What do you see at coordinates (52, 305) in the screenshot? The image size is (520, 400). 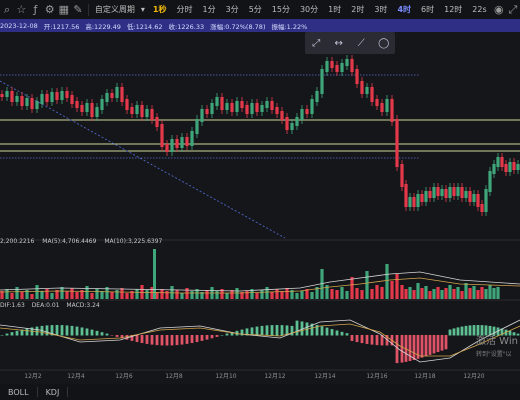 I see `macd-legend: DIF:1.63 DEA:0.01 MACD:3.24` at bounding box center [52, 305].